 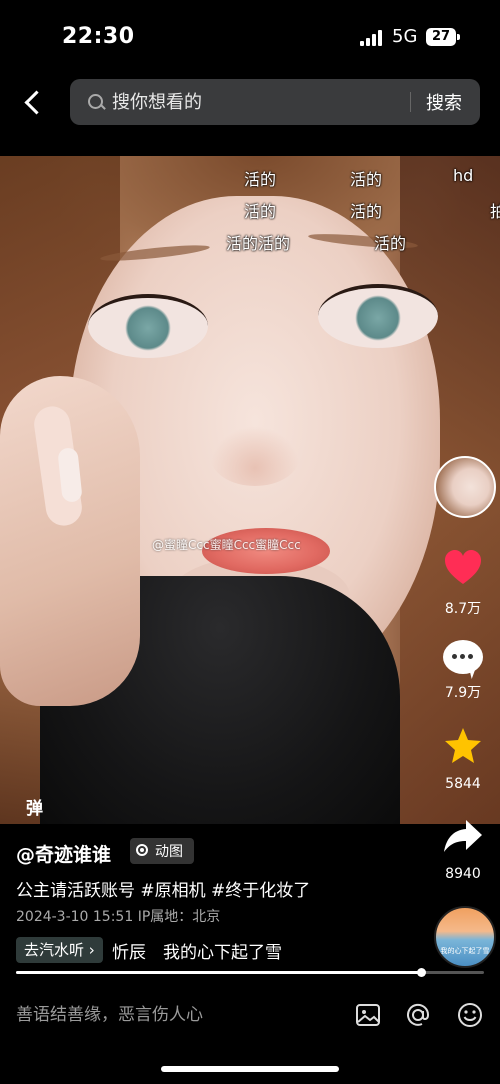 What do you see at coordinates (463, 784) in the screenshot?
I see `favorite-count: 5844` at bounding box center [463, 784].